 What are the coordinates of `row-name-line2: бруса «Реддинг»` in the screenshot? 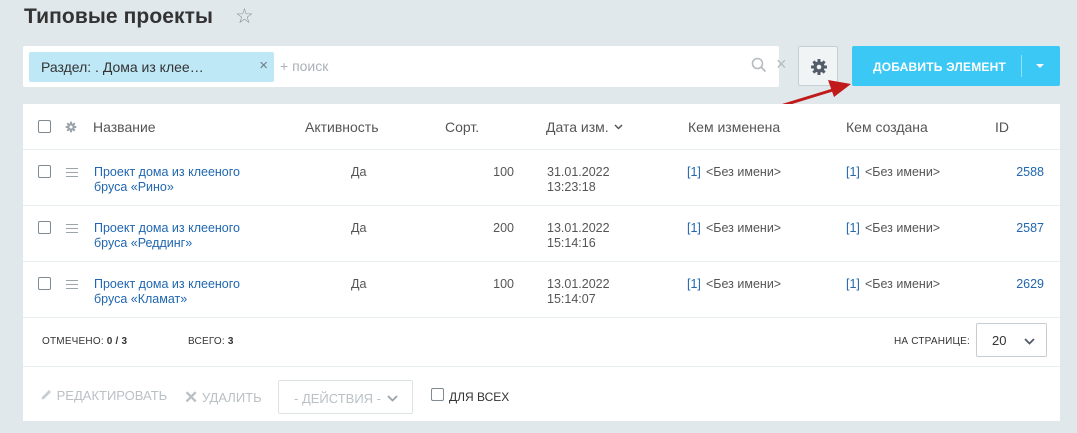 It's located at (143, 243).